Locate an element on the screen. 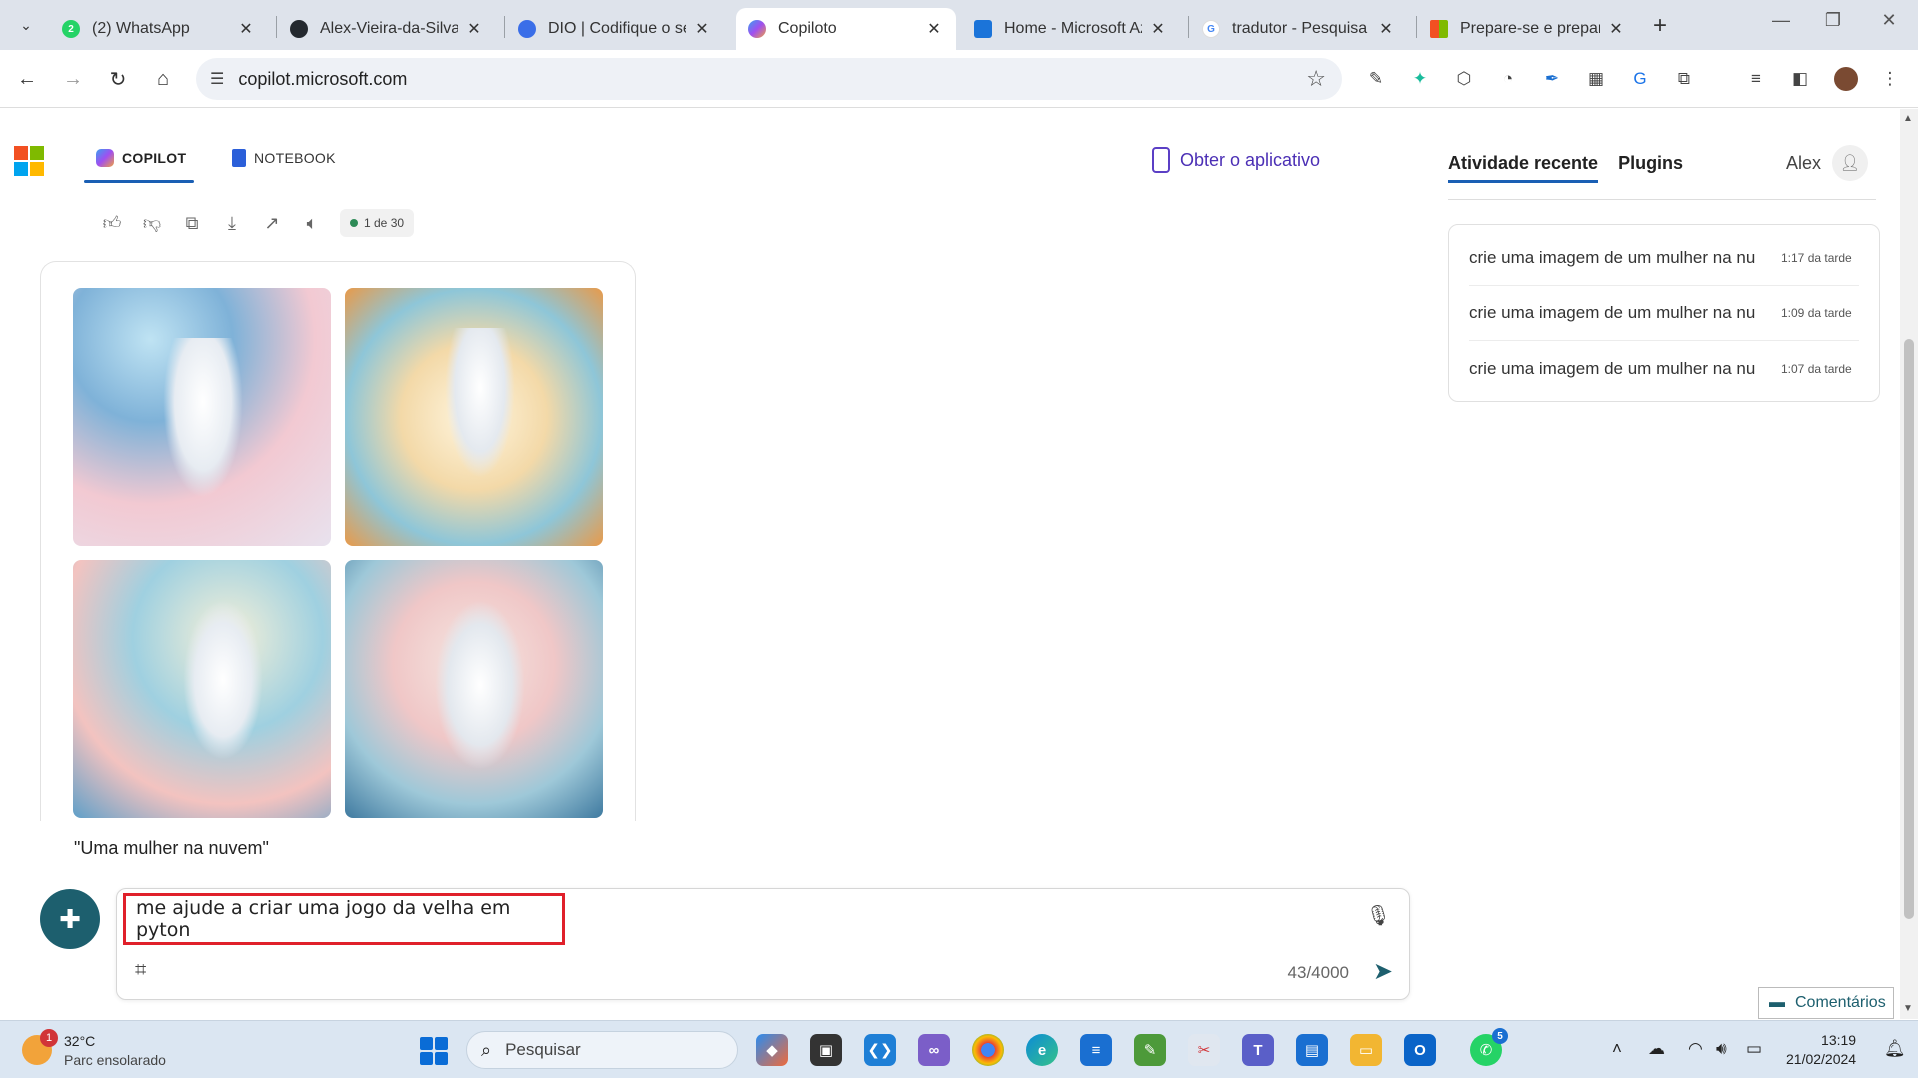 This screenshot has width=1918, height=1078. tab-copilot: Copiloto ✕ is located at coordinates (846, 29).